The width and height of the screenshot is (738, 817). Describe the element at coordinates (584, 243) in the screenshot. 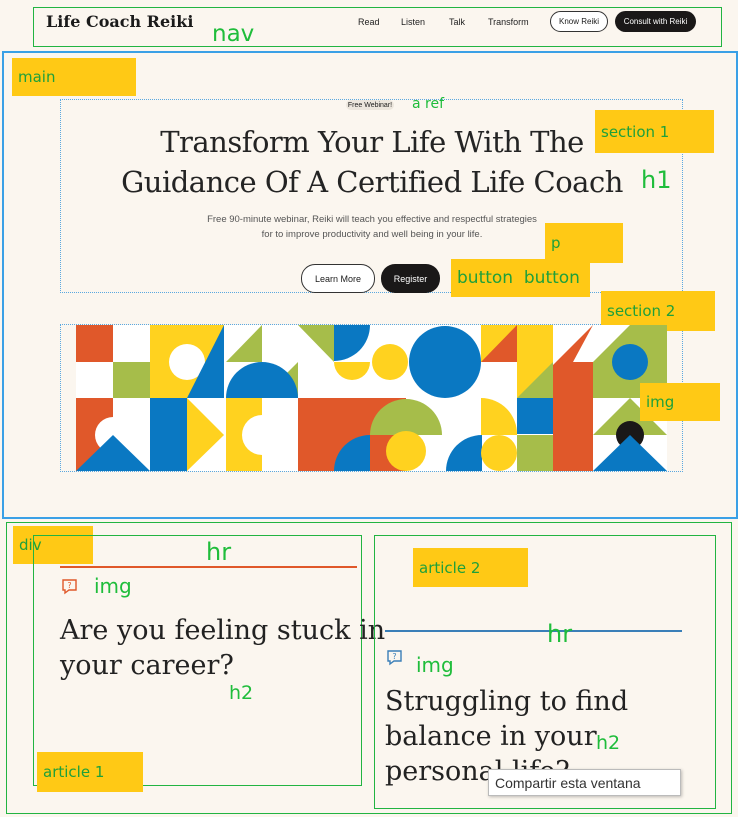

I see `annotation-p: p` at that location.